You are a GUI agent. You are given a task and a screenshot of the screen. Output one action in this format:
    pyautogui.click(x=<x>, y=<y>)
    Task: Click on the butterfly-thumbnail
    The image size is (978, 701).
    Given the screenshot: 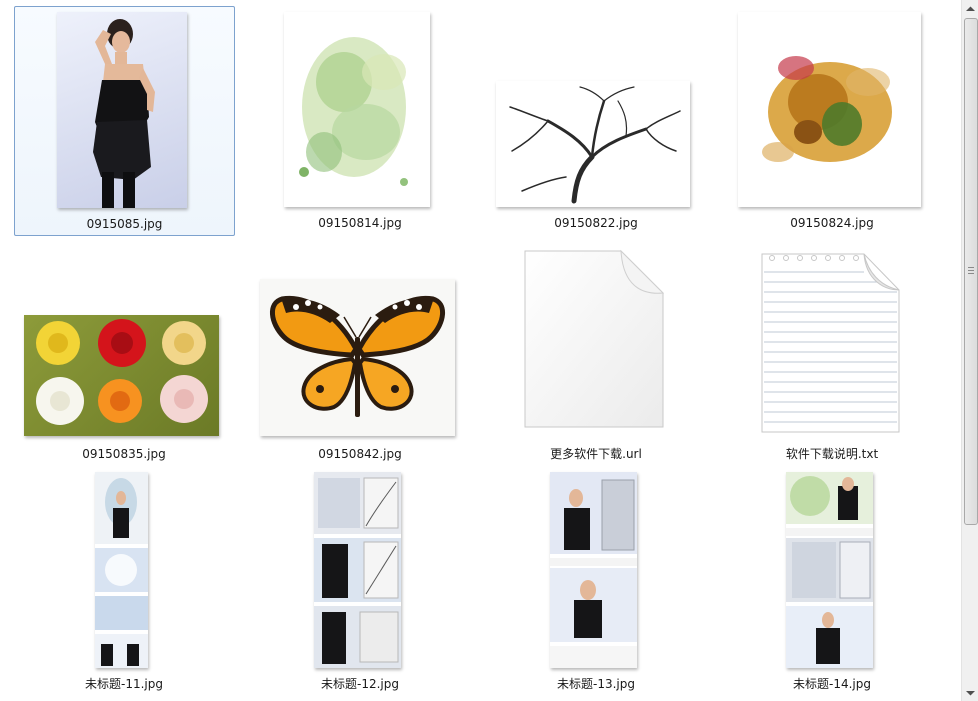 What is the action you would take?
    pyautogui.click(x=357, y=357)
    